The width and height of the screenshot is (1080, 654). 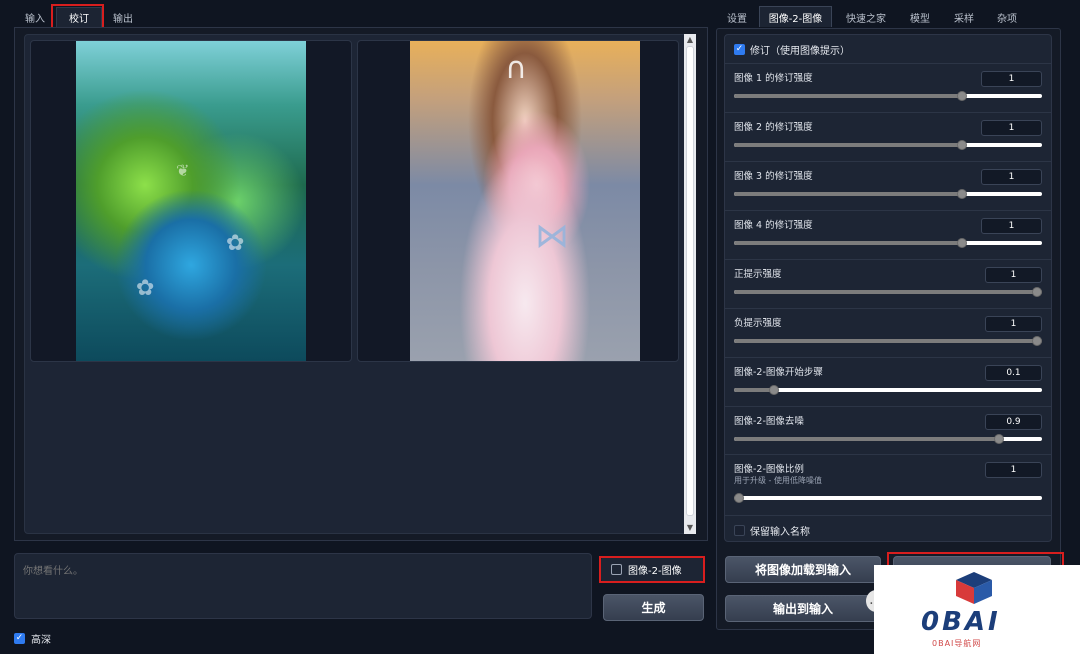 I want to click on slider-label: 图像-2-图像去噪, so click(x=769, y=421).